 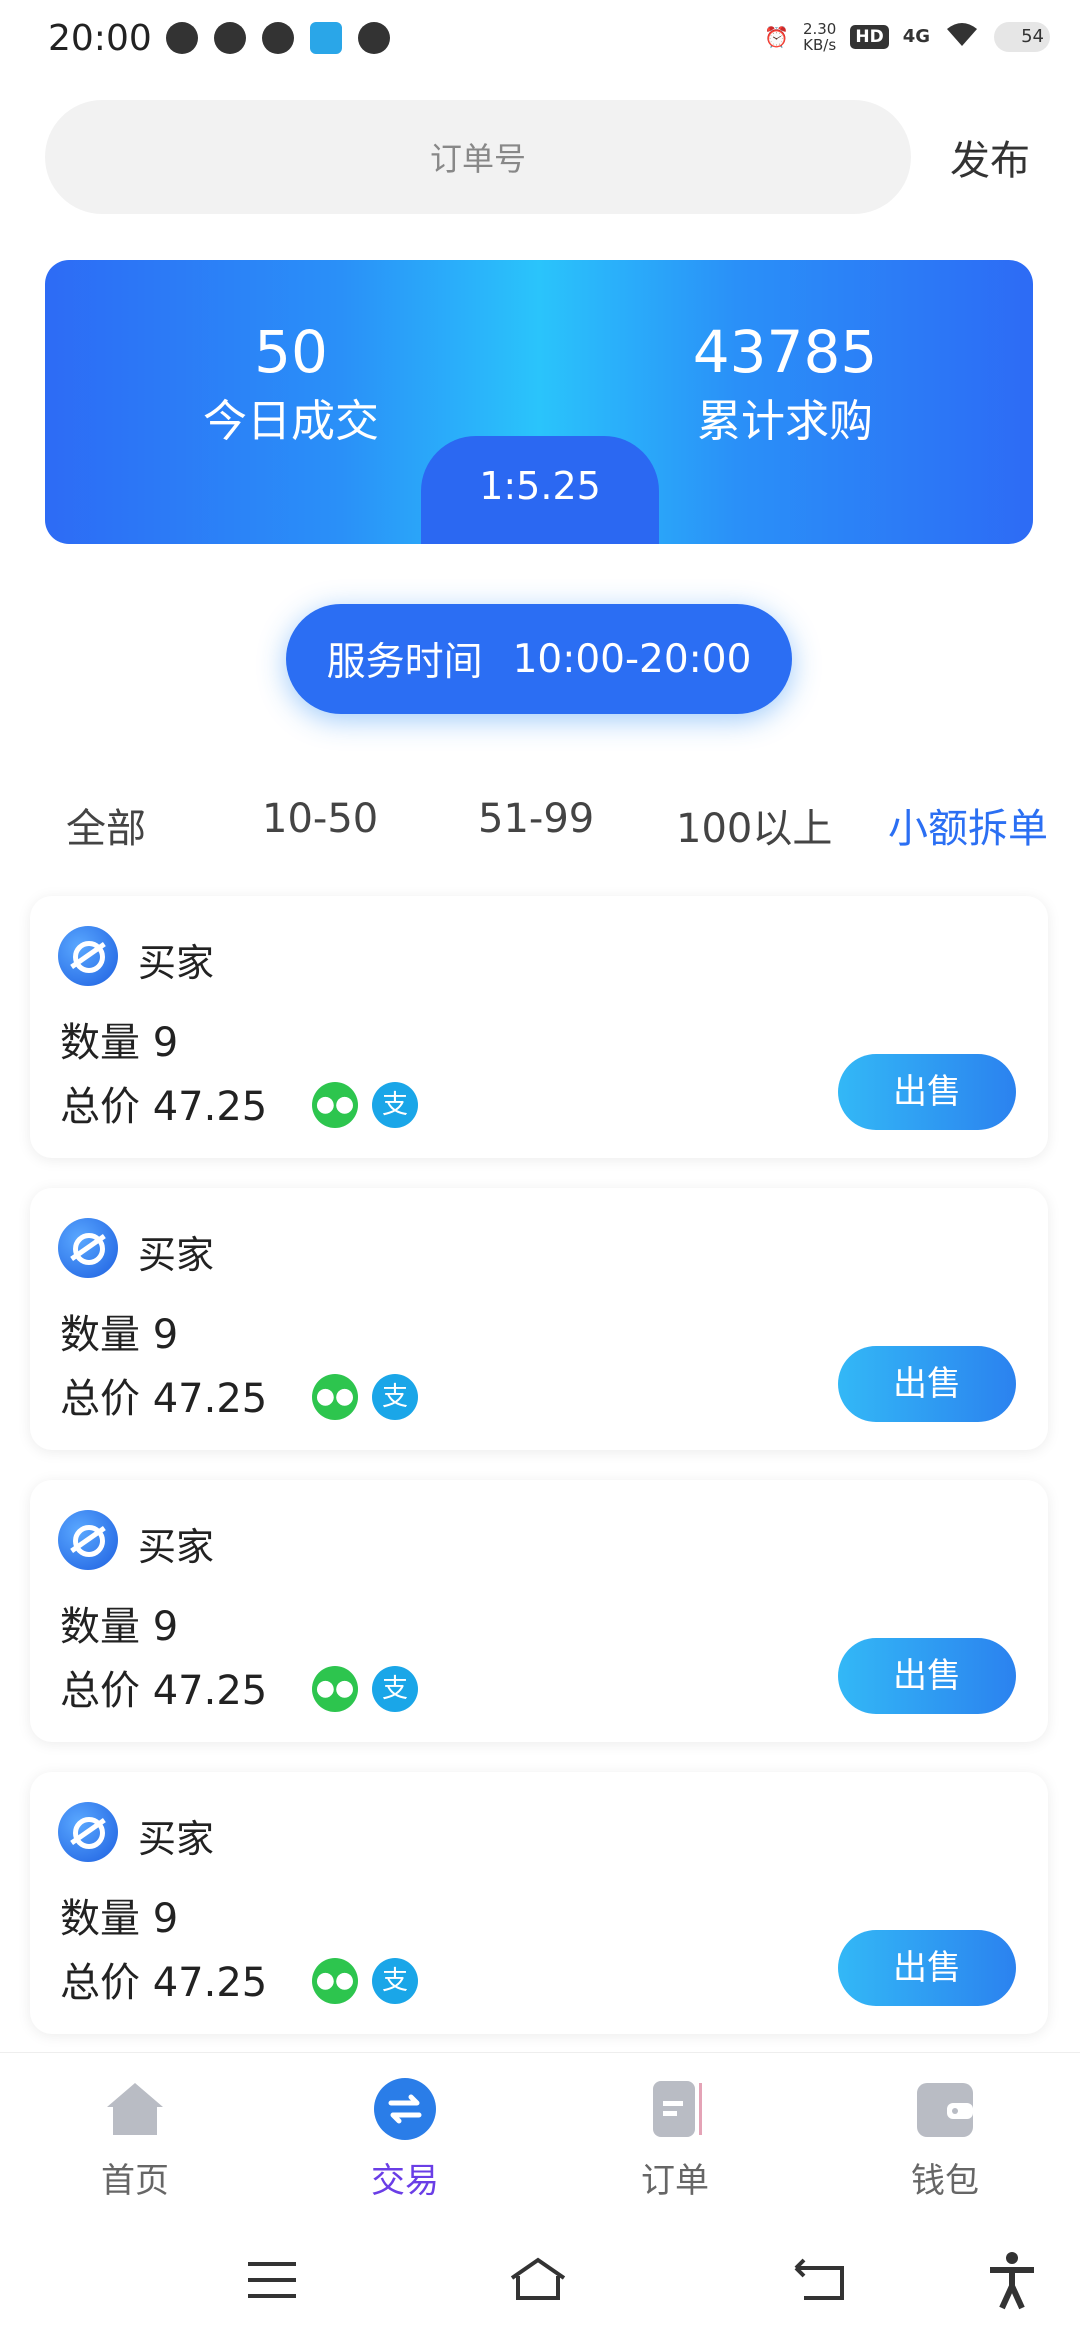 What do you see at coordinates (326, 38) in the screenshot?
I see `app-notification-icon` at bounding box center [326, 38].